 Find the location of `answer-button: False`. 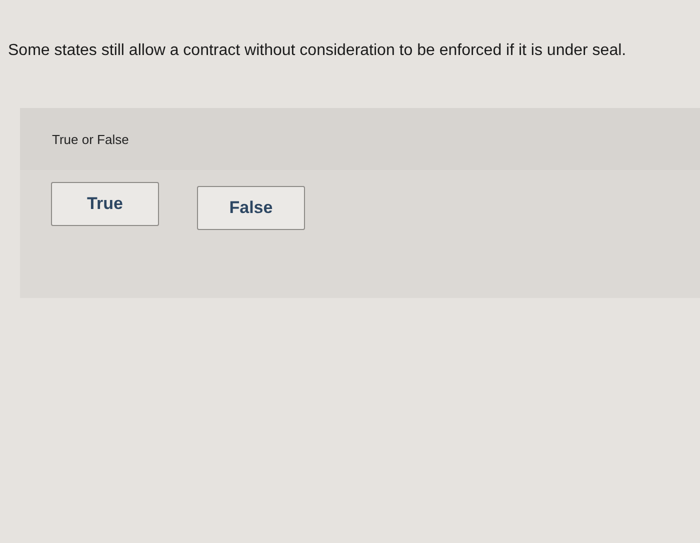

answer-button: False is located at coordinates (251, 208).